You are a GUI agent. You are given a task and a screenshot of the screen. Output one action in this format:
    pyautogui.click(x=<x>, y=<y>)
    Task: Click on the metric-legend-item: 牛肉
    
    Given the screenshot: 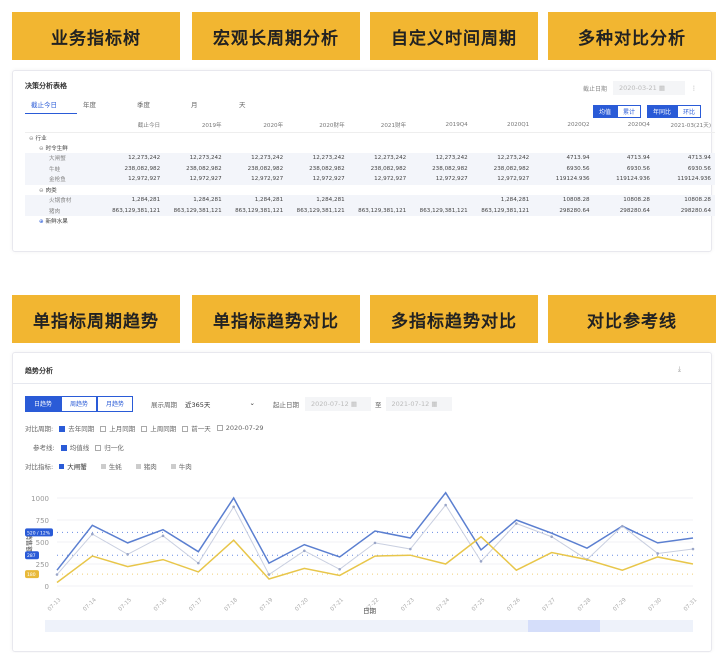 What is the action you would take?
    pyautogui.click(x=181, y=466)
    